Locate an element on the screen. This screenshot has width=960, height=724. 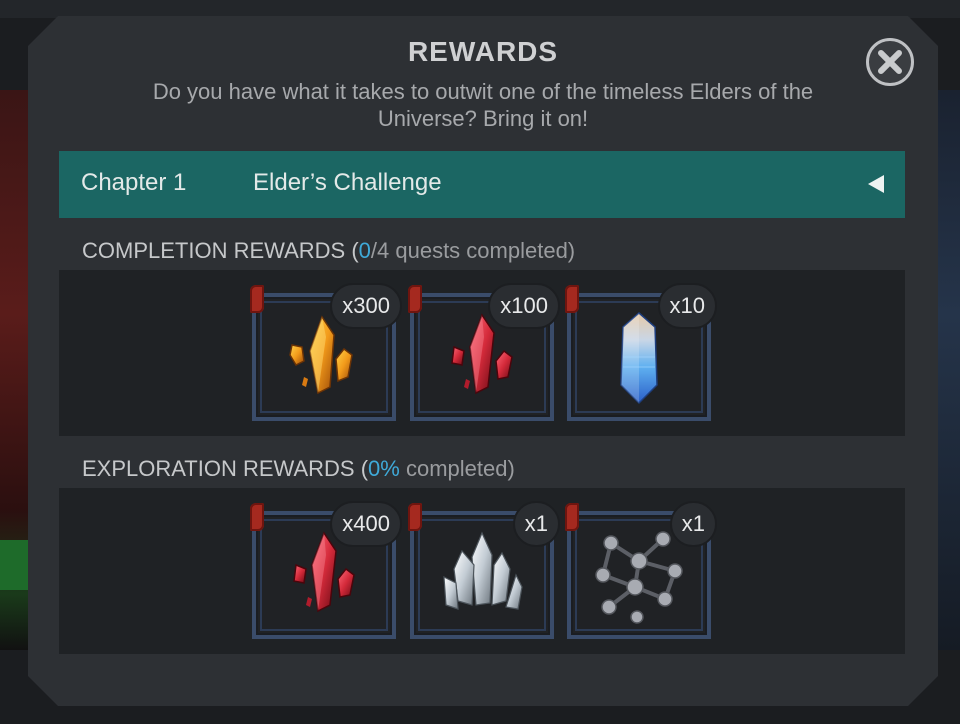
reward-slot-gold-shards: x300 is located at coordinates (324, 353).